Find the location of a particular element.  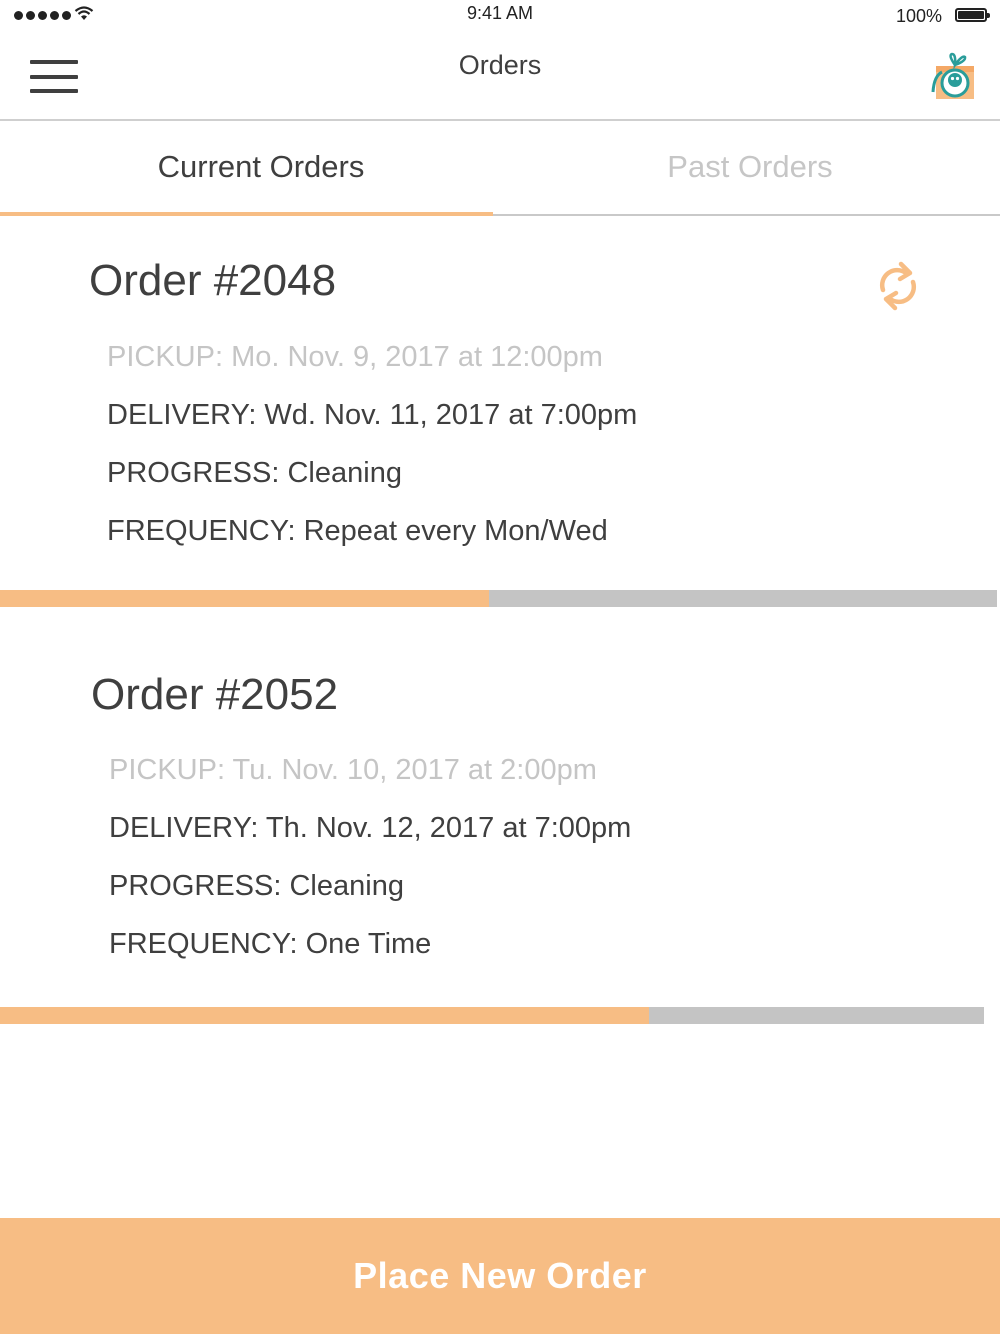

battery-icon is located at coordinates (972, 15).